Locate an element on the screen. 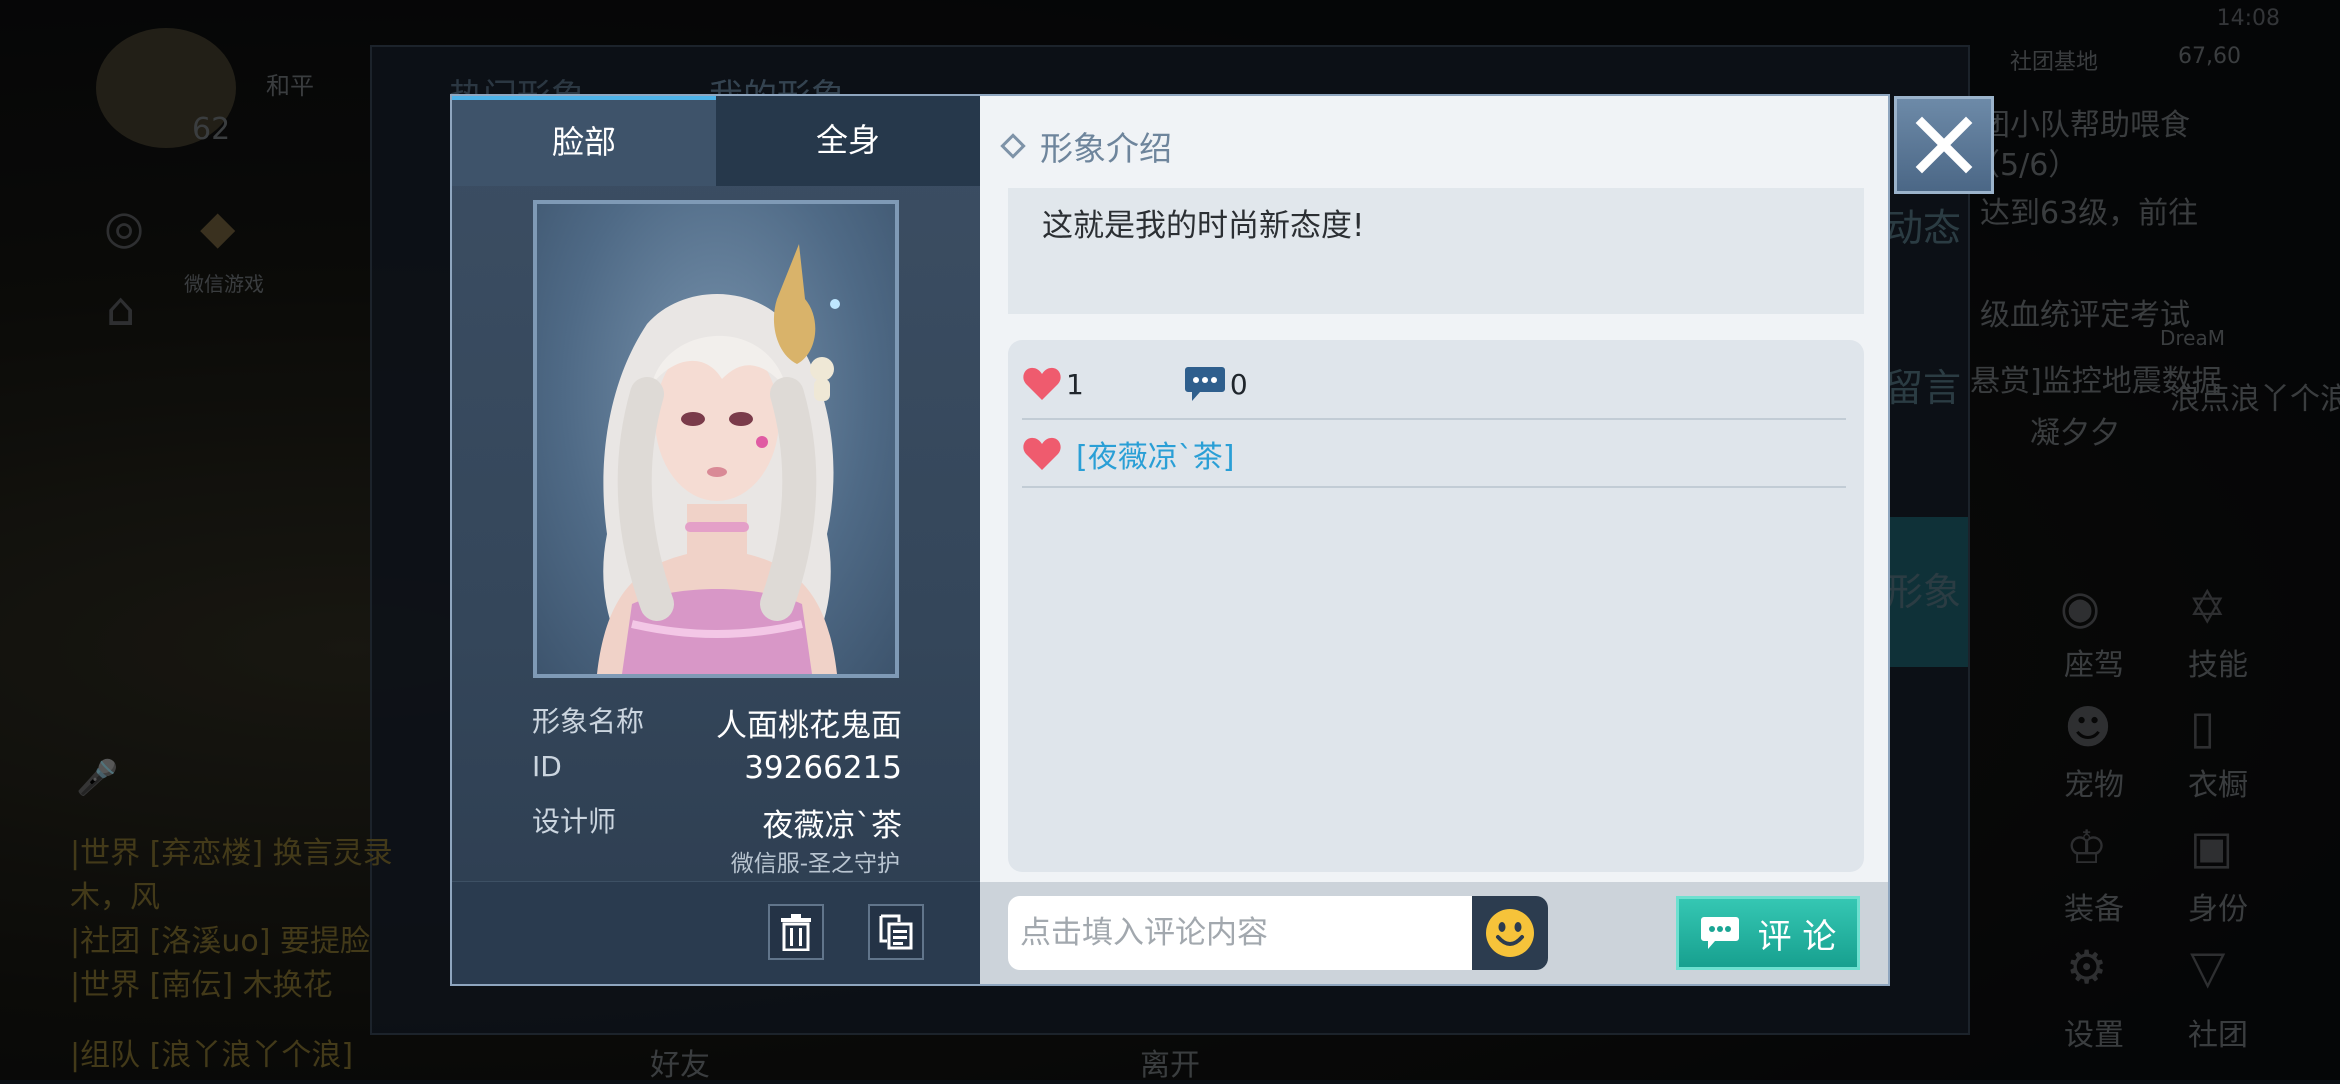  tab-full-body: 全身 is located at coordinates (848, 141).